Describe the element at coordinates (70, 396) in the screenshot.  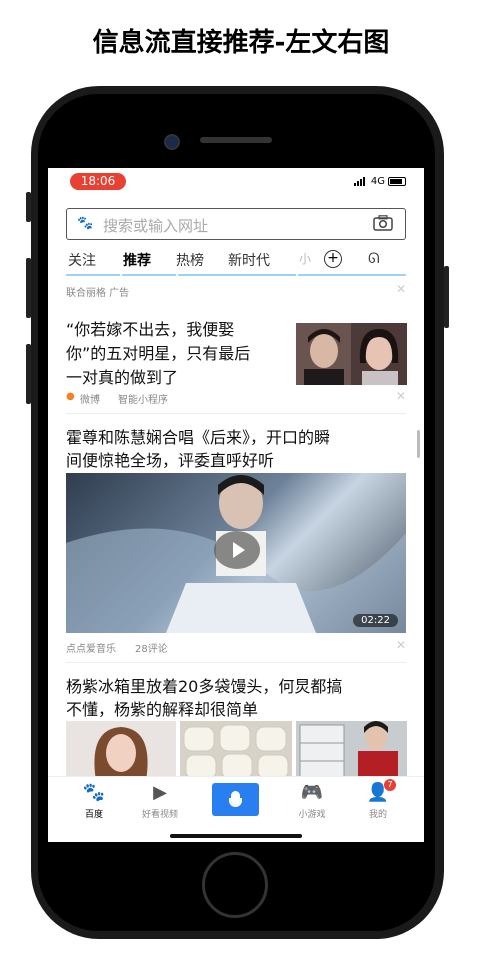
I see `weibo-icon: ●` at that location.